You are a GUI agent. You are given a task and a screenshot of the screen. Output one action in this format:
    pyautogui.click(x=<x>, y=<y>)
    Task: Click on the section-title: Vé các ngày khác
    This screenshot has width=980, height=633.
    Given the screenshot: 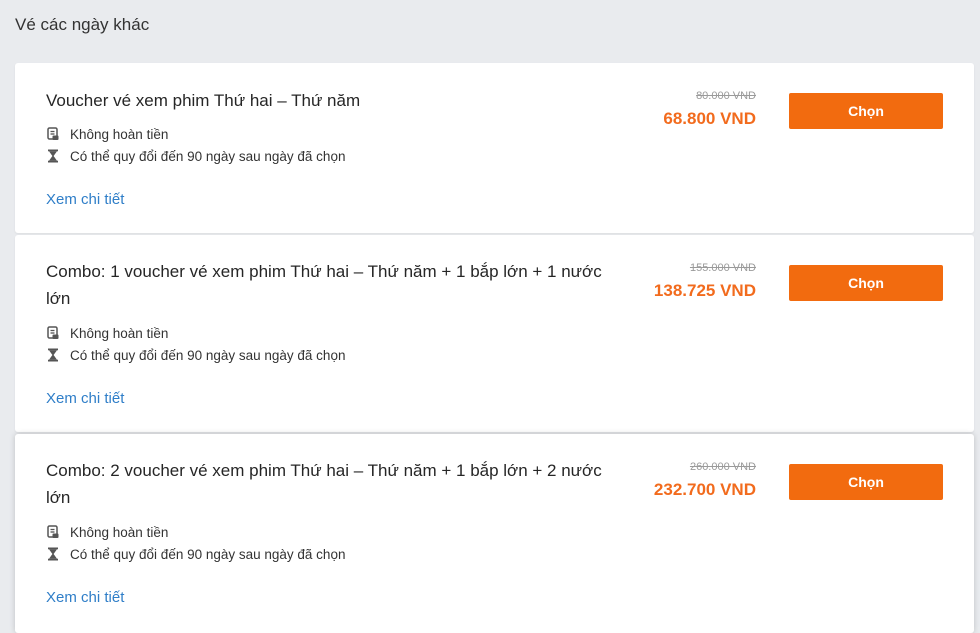 What is the action you would take?
    pyautogui.click(x=82, y=24)
    